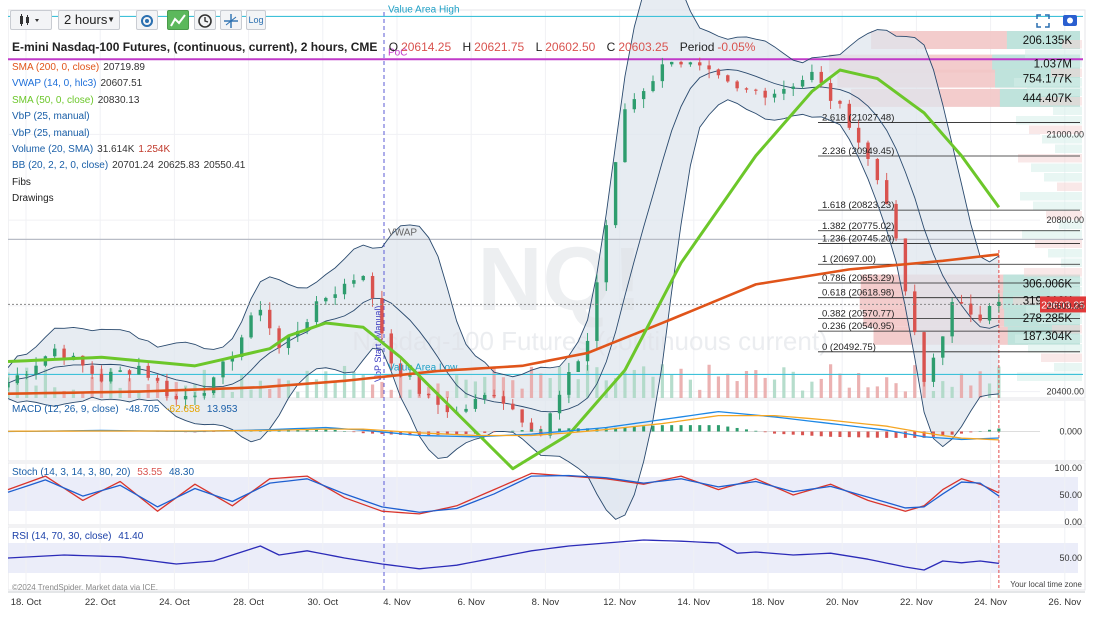 This screenshot has width=1100, height=627. What do you see at coordinates (1070, 20) in the screenshot?
I see `camera-button` at bounding box center [1070, 20].